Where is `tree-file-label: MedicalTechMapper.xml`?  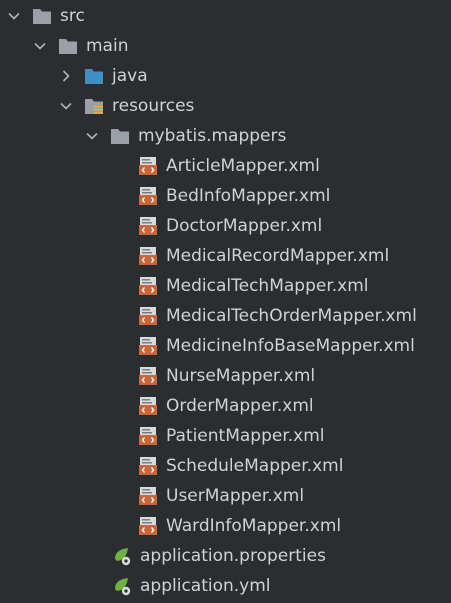 tree-file-label: MedicalTechMapper.xml is located at coordinates (267, 286).